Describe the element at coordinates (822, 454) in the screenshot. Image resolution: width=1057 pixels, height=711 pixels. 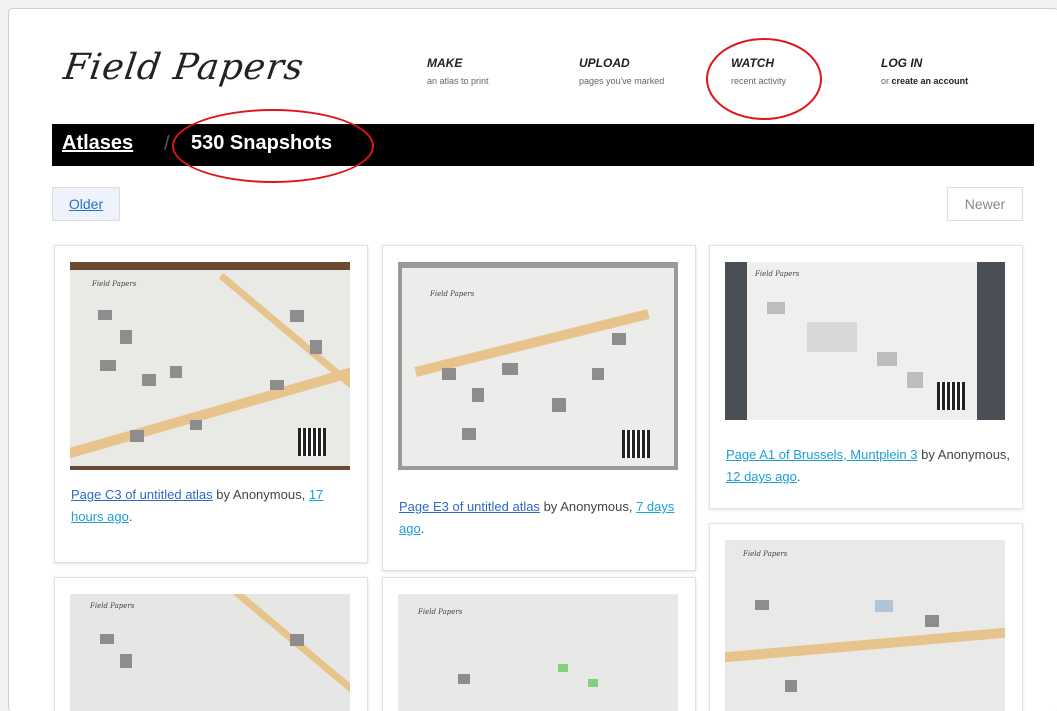
I see `snapshot-title-link: Page A1 of Brussels, Muntplein 3` at that location.